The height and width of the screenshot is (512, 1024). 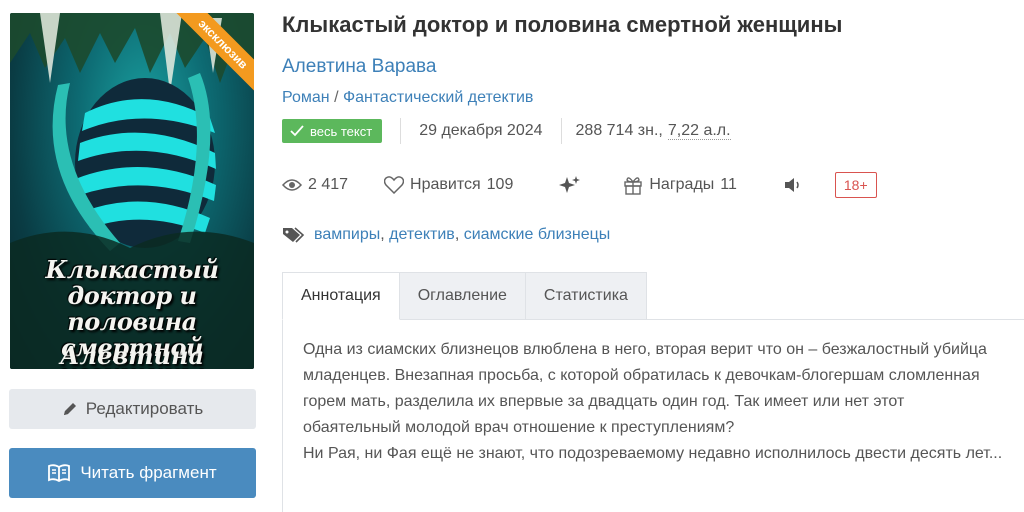 I want to click on views-stat: 2 417, so click(x=315, y=185).